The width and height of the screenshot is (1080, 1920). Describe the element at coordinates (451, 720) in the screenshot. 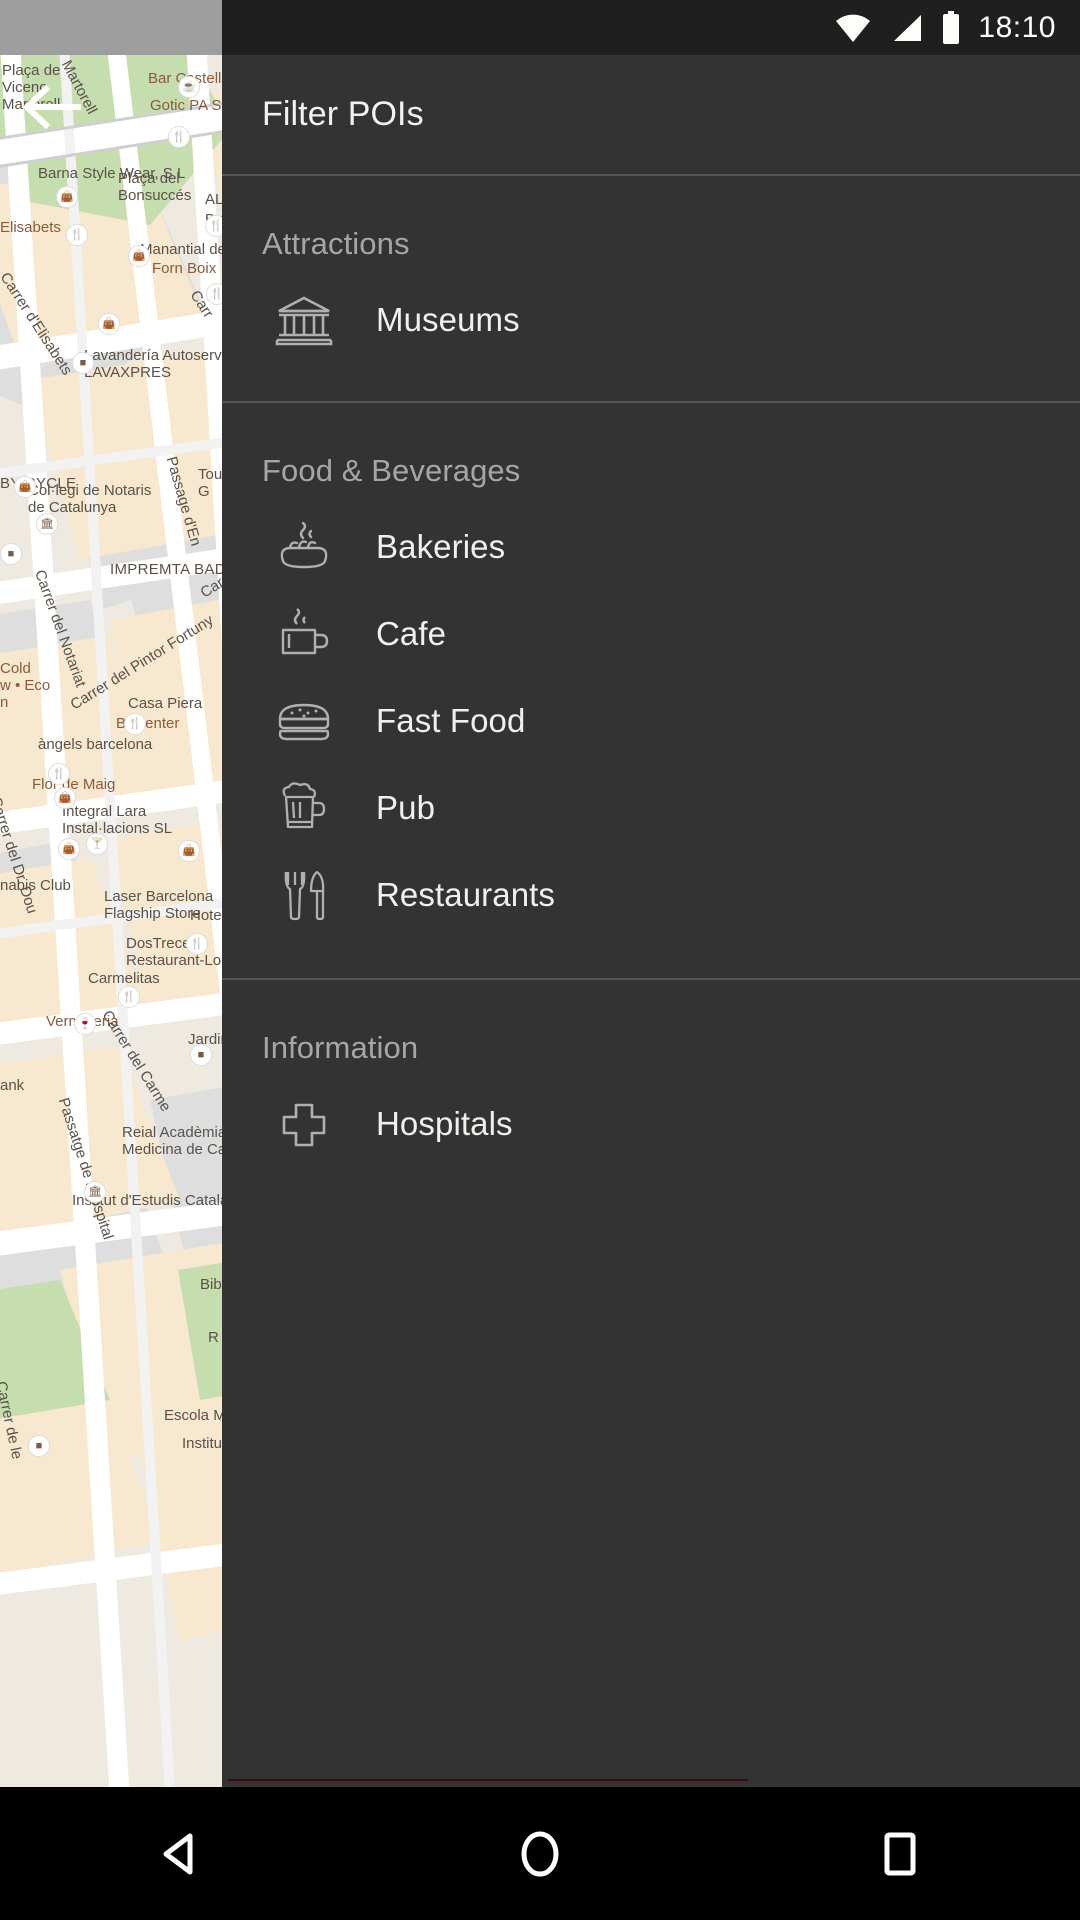

I see `poi-label-fast-food: Fast Food` at that location.